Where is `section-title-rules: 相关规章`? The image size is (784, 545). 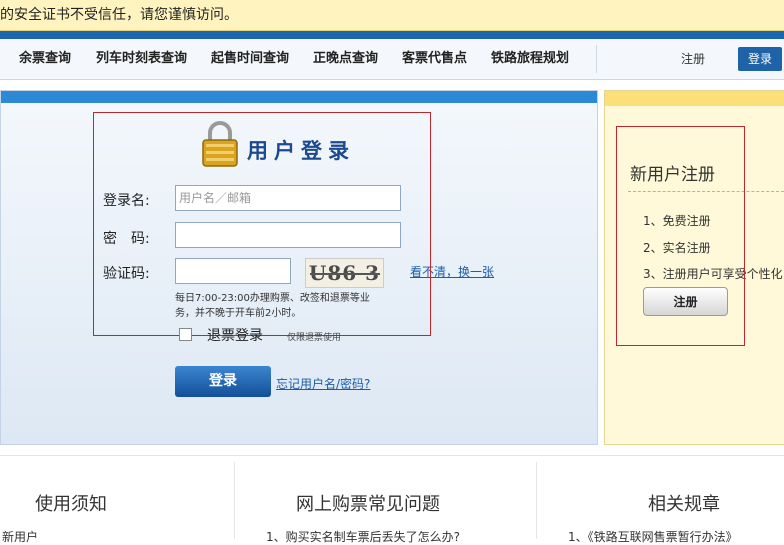
section-title-rules: 相关规章 is located at coordinates (684, 504).